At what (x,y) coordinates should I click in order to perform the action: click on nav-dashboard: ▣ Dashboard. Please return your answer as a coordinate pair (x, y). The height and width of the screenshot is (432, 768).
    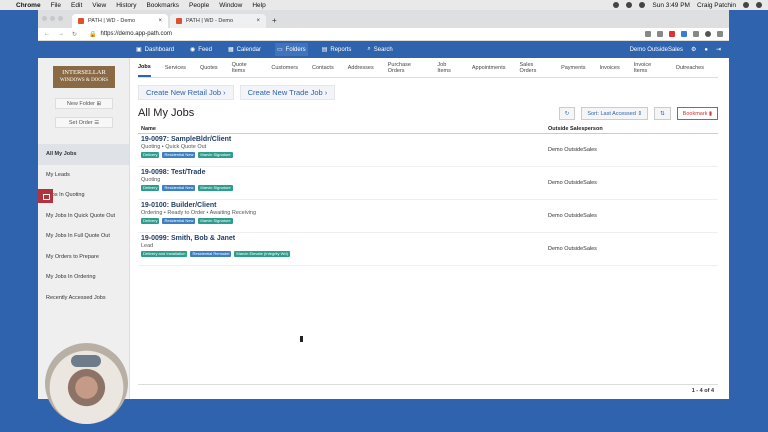
    Looking at the image, I should click on (155, 49).